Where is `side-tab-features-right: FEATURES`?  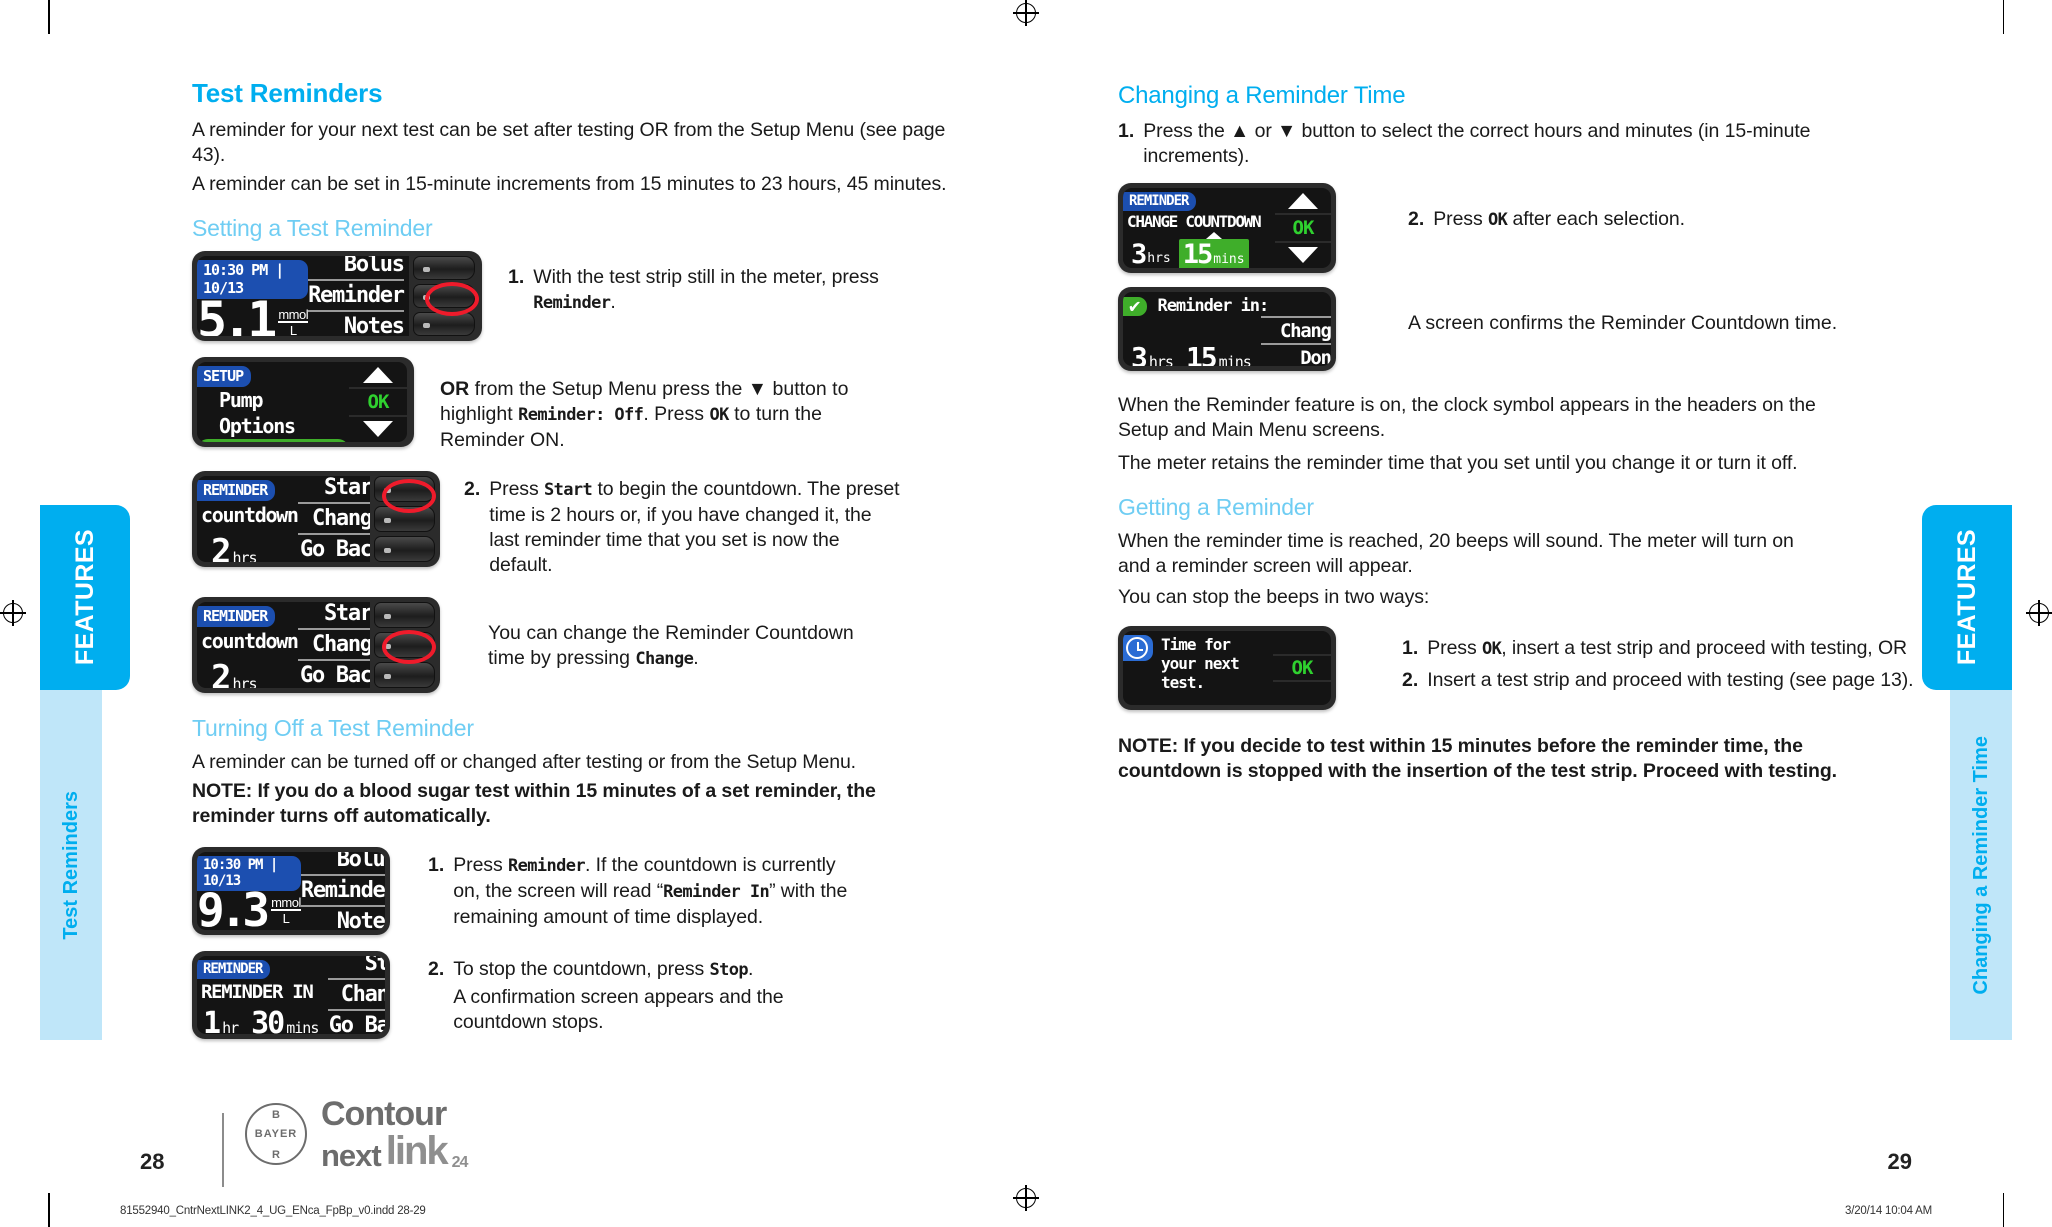 side-tab-features-right: FEATURES is located at coordinates (1967, 597).